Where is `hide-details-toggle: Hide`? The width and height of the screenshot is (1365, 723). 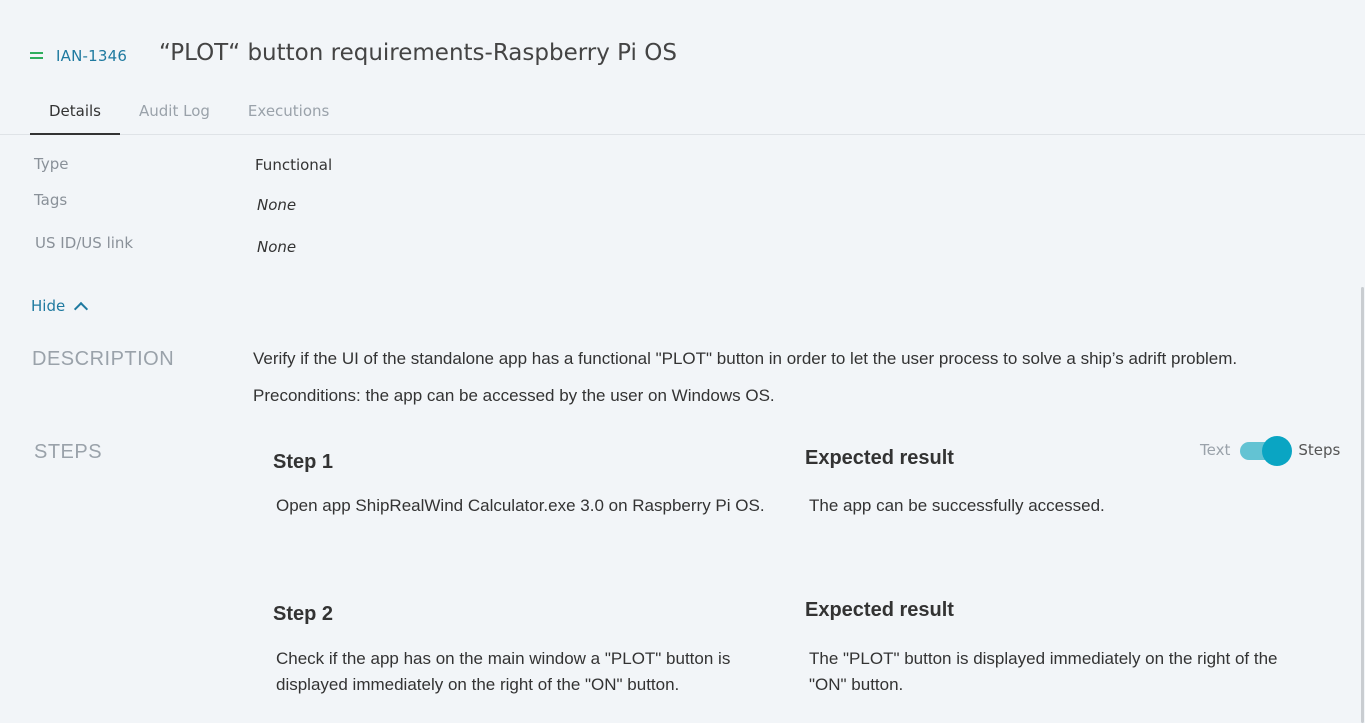
hide-details-toggle: Hide is located at coordinates (60, 306).